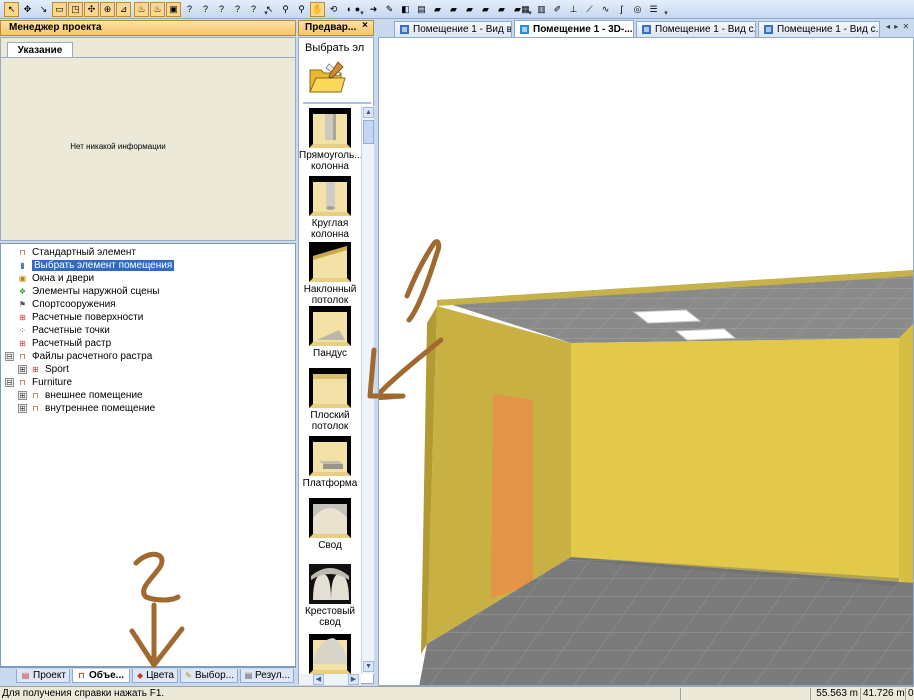 This screenshot has height=700, width=914. I want to click on frame-icon: ▤, so click(421, 9).